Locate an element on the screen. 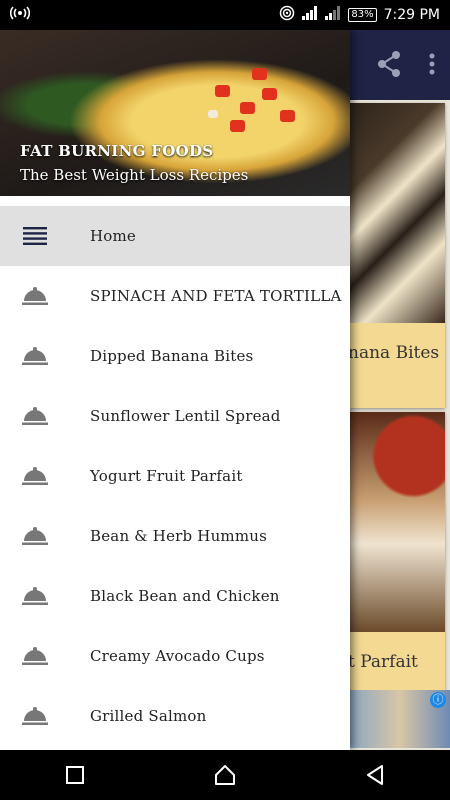 The width and height of the screenshot is (450, 800). drawer-item-recipe: Bean & Herb Hummus is located at coordinates (175, 536).